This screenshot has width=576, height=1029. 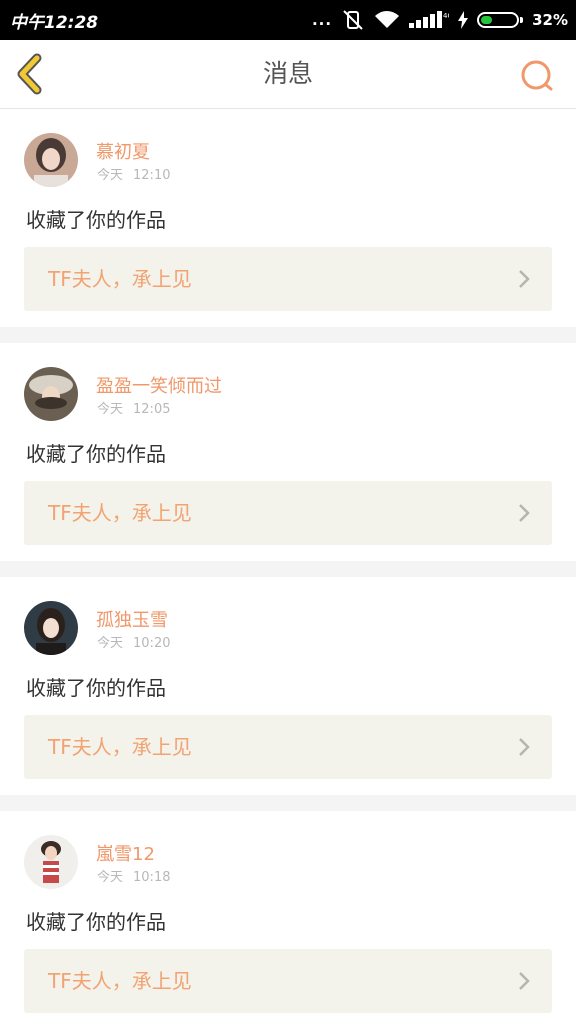 I want to click on battery-fill, so click(x=486, y=20).